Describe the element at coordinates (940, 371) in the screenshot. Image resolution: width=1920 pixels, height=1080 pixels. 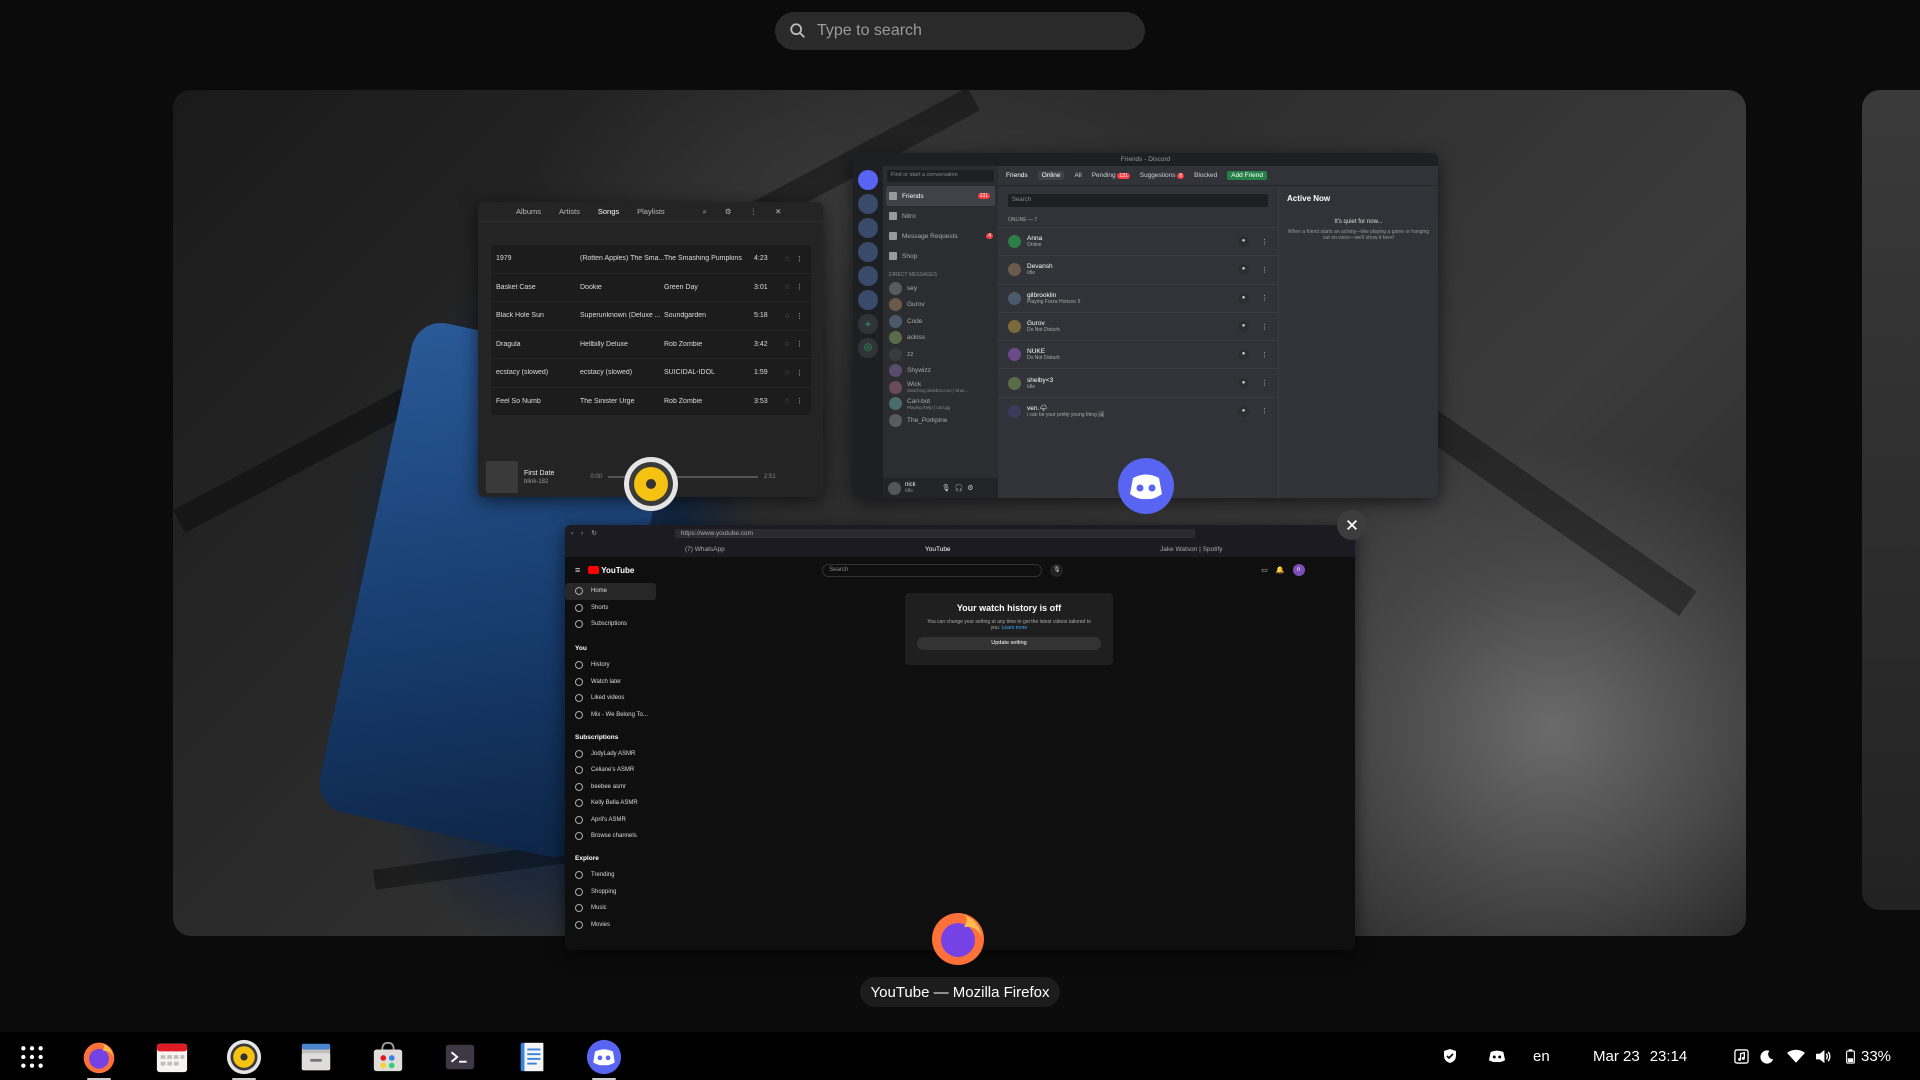
I see `dm-item: Shywizz` at that location.